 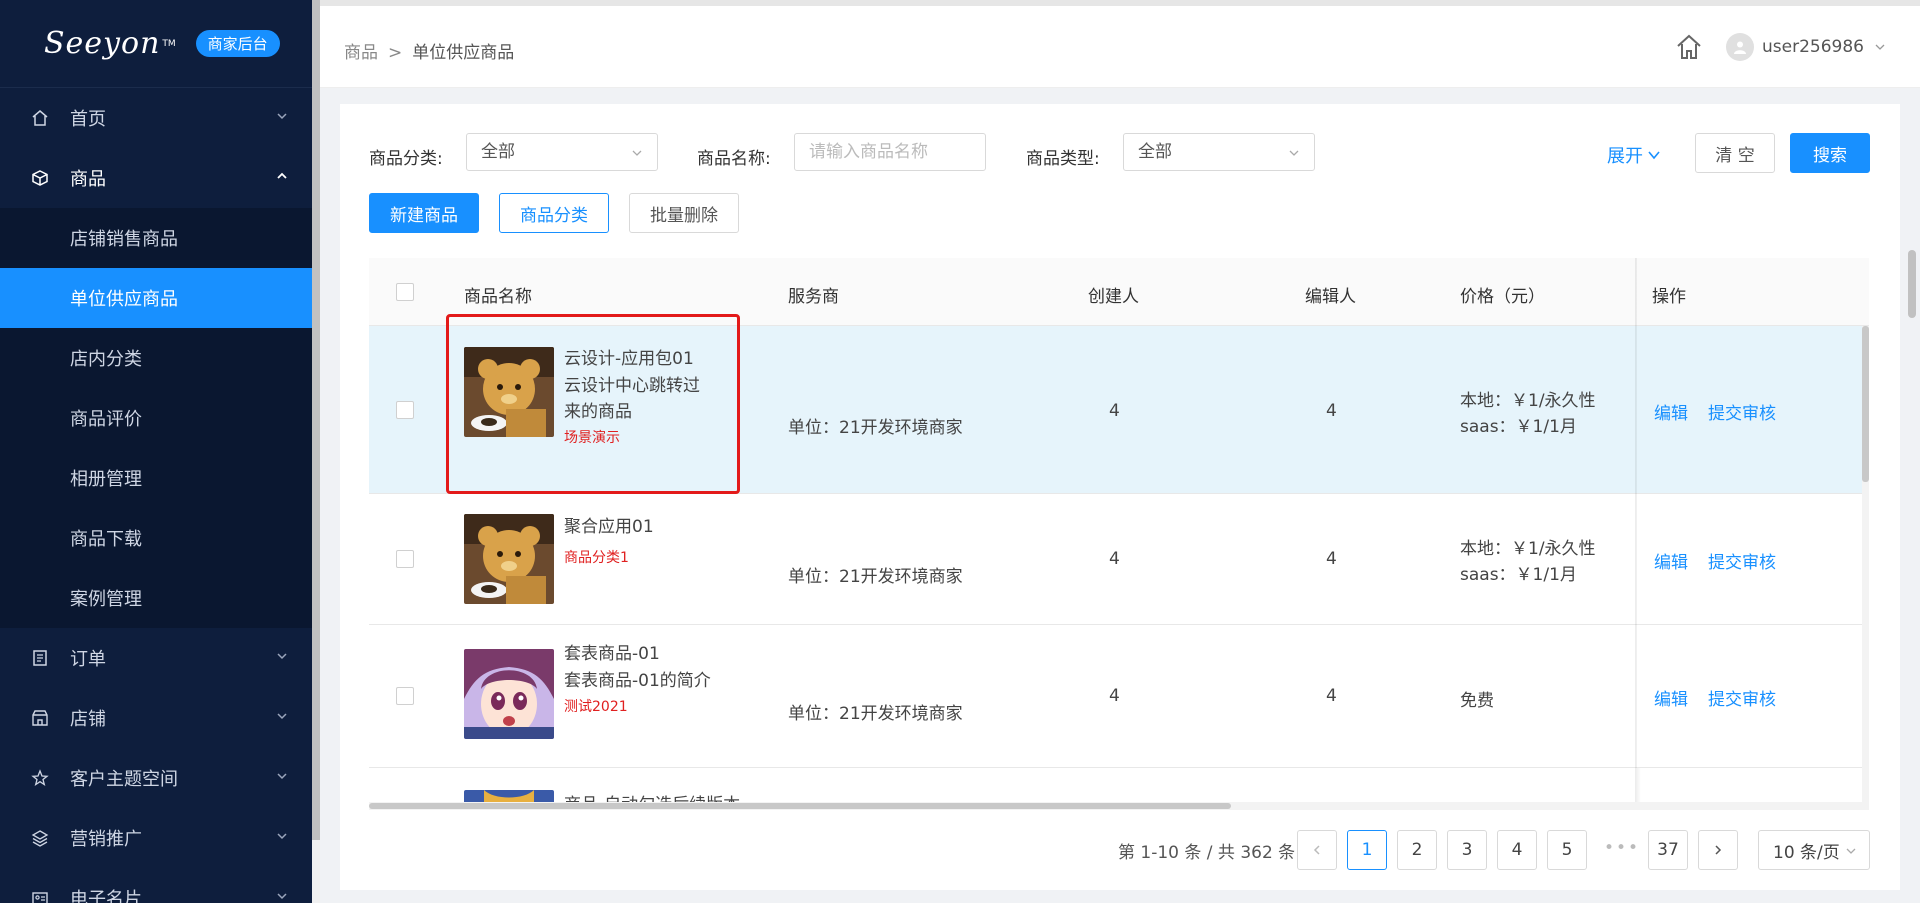 What do you see at coordinates (1689, 47) in the screenshot?
I see `home-icon` at bounding box center [1689, 47].